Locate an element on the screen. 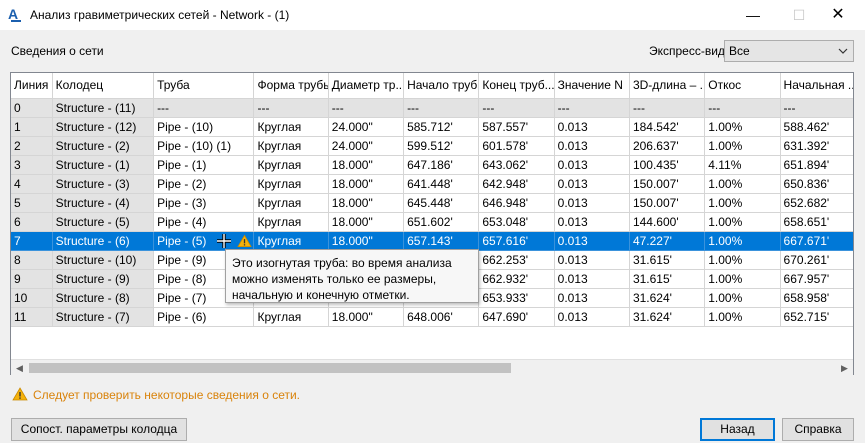 This screenshot has height=443, width=865. table-cell: 4 is located at coordinates (32, 184).